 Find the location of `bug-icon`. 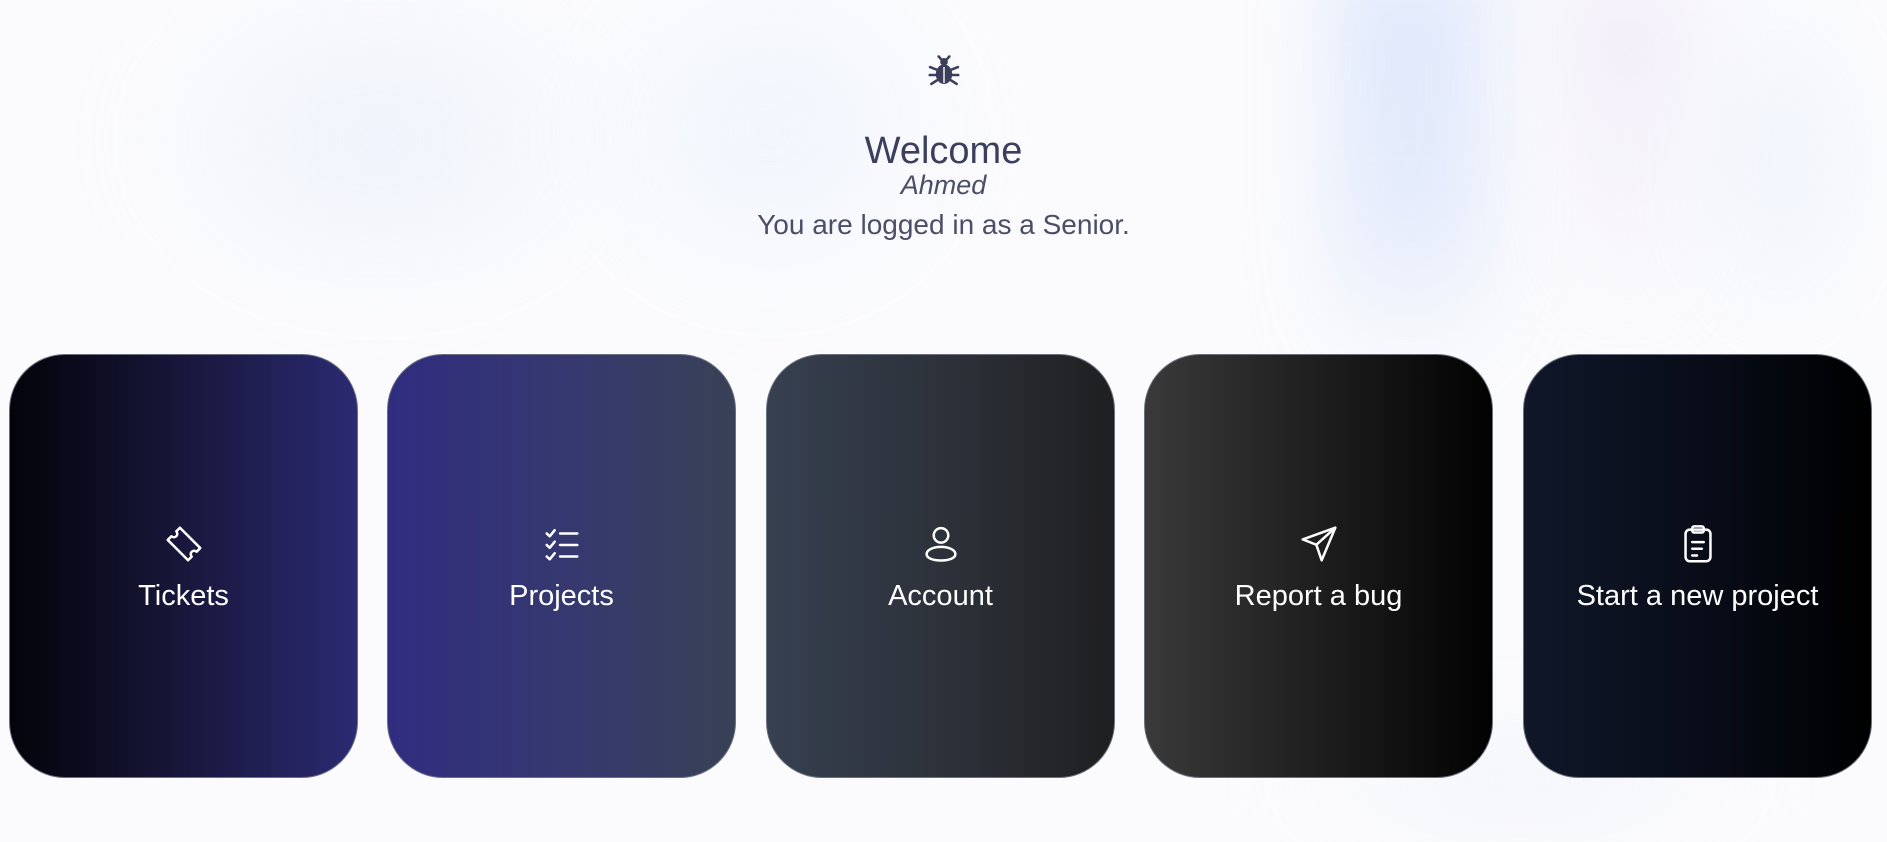

bug-icon is located at coordinates (944, 71).